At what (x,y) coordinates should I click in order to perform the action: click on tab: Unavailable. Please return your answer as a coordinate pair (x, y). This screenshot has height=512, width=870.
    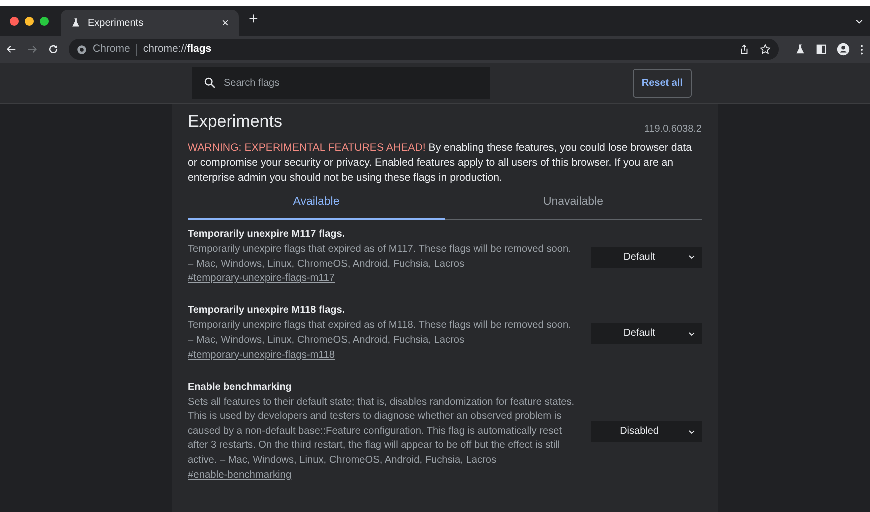
    Looking at the image, I should click on (573, 205).